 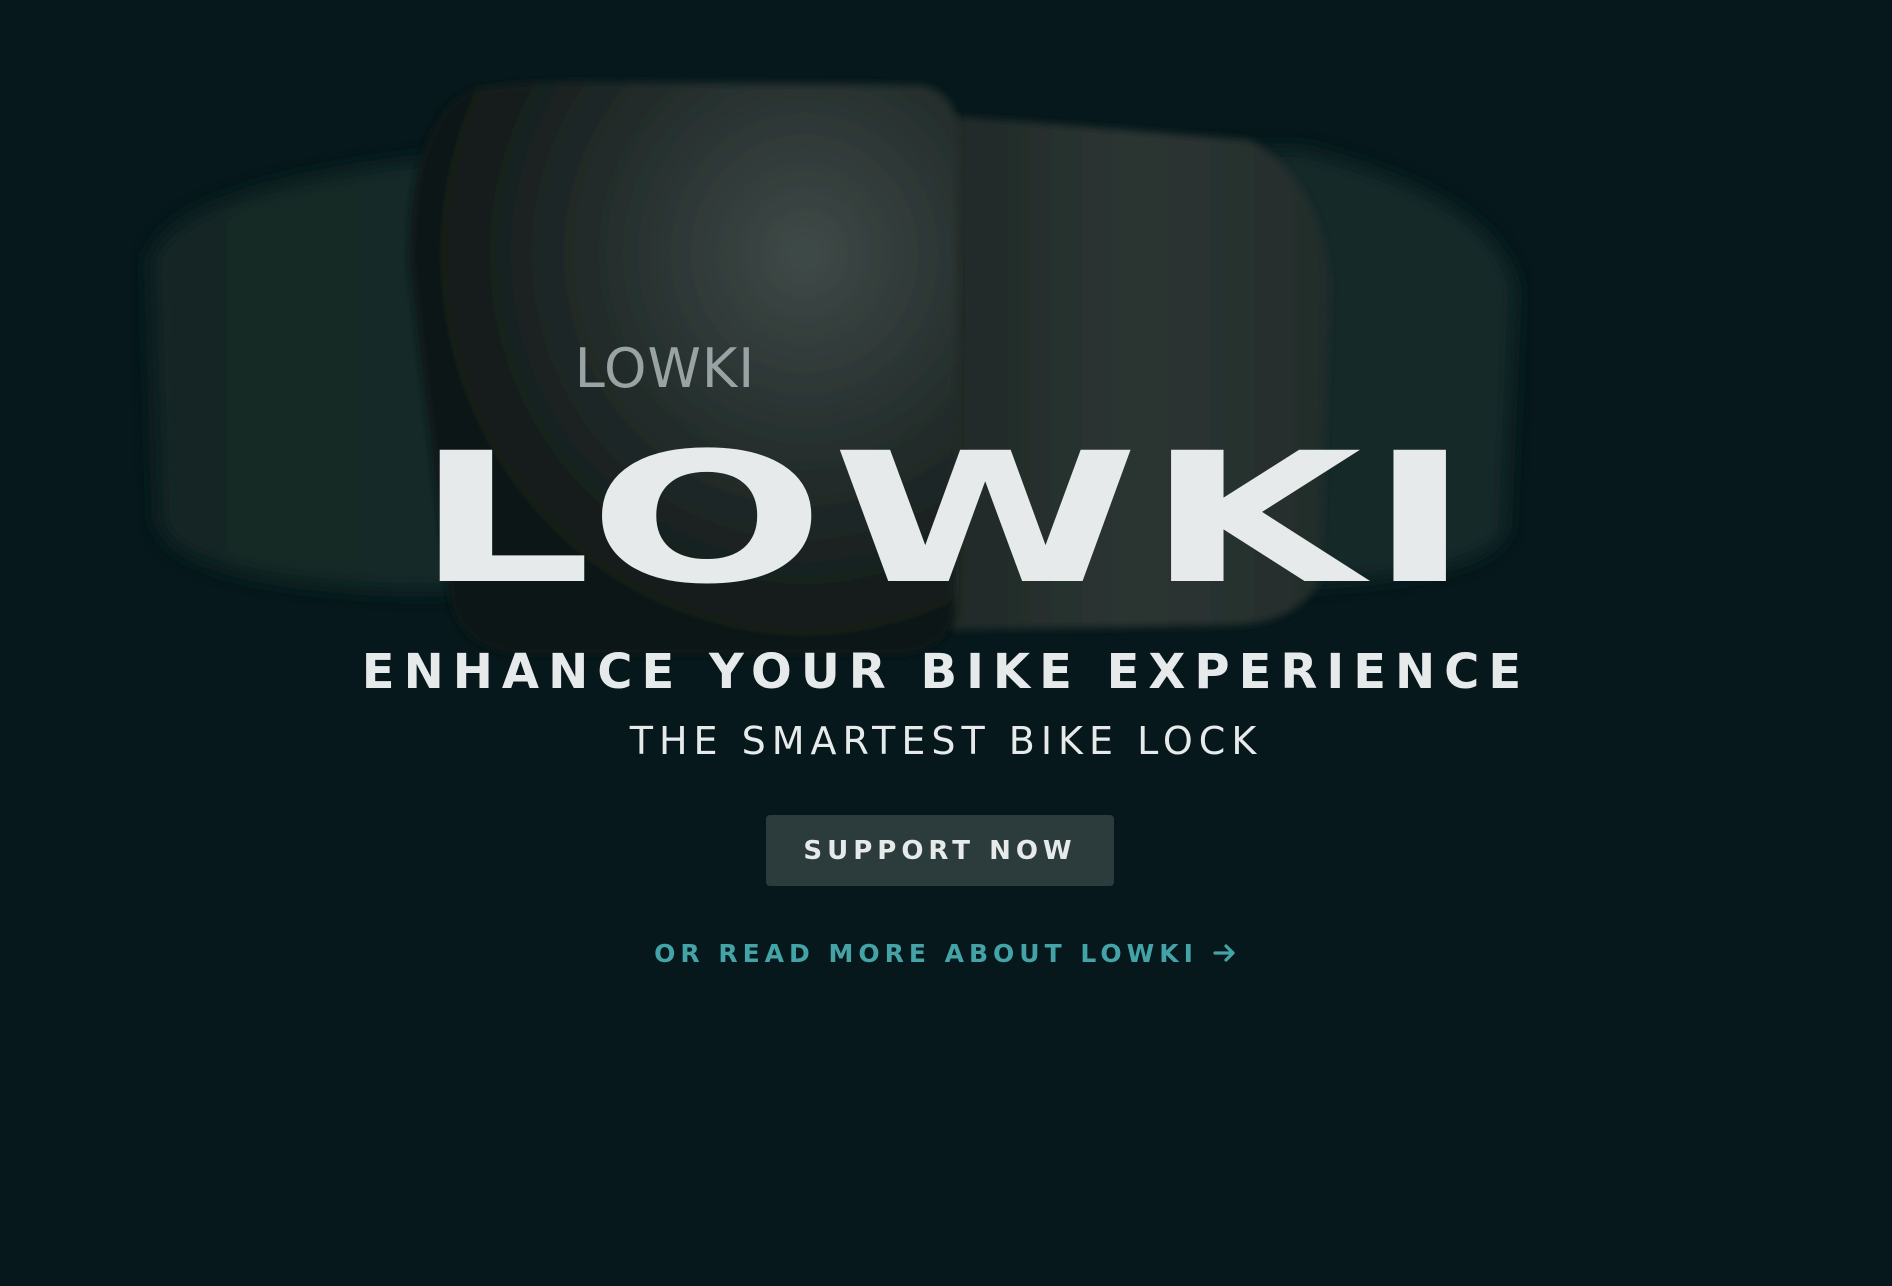 I want to click on arrow-right-icon, so click(x=1225, y=953).